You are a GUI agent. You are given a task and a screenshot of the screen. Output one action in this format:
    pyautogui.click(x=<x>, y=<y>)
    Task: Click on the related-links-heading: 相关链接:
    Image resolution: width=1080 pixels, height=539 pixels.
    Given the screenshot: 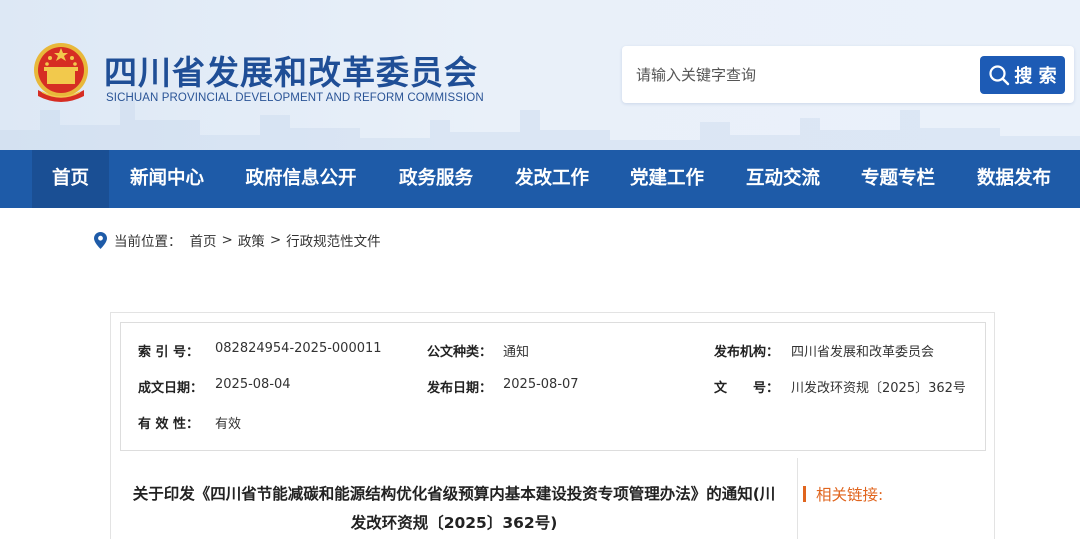 What is the action you would take?
    pyautogui.click(x=843, y=494)
    